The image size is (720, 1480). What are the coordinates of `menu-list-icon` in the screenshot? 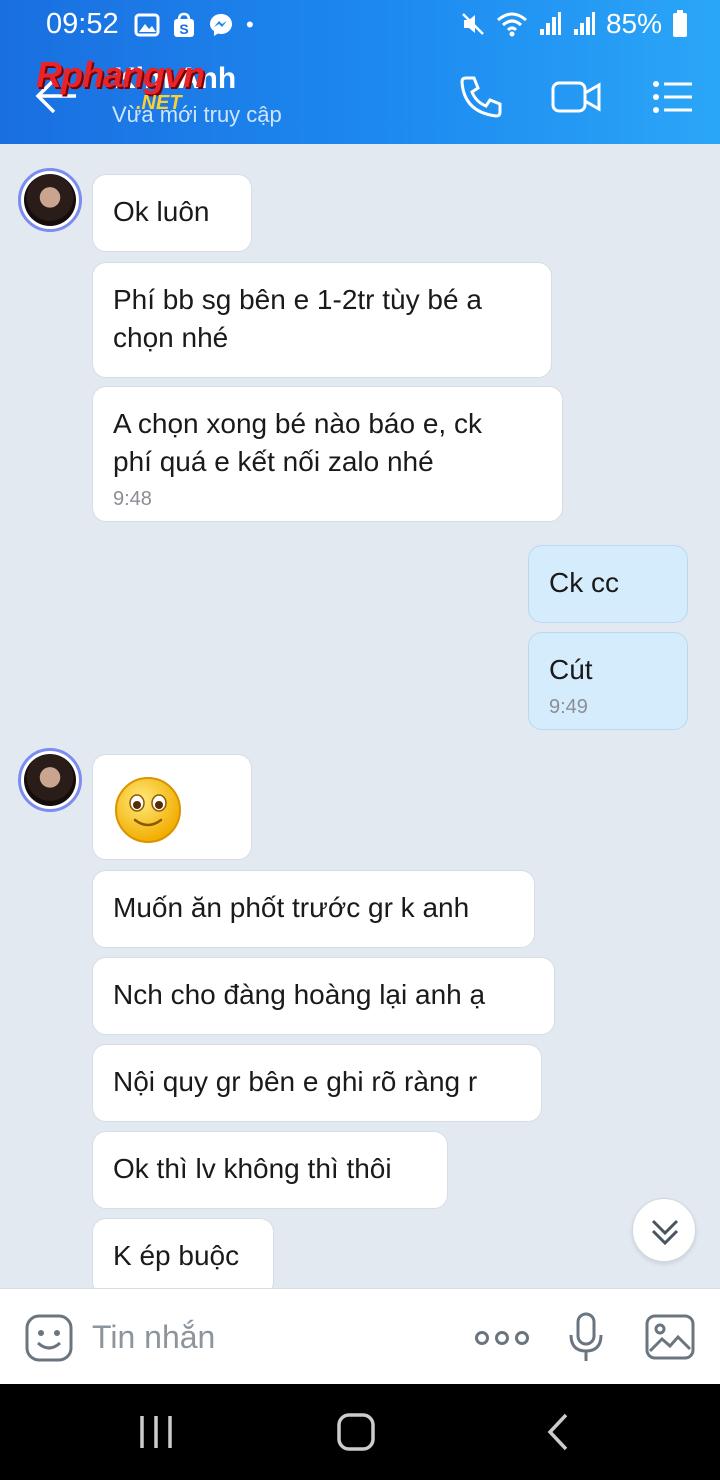 It's located at (674, 97).